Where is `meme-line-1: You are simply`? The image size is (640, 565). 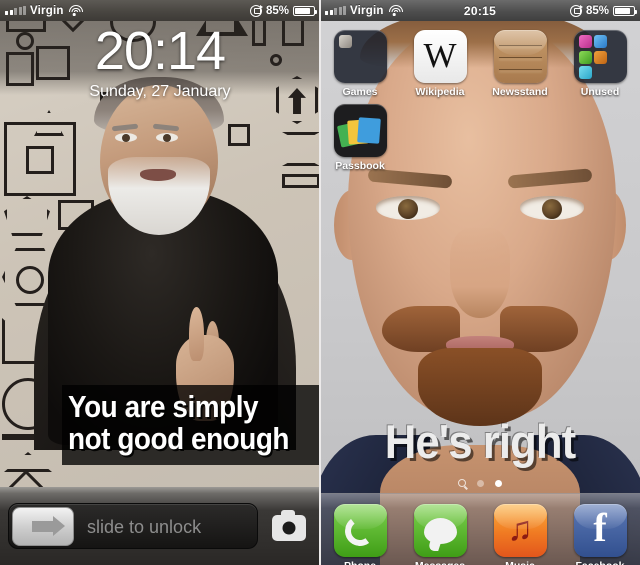
meme-line-1: You are simply is located at coordinates (163, 406).